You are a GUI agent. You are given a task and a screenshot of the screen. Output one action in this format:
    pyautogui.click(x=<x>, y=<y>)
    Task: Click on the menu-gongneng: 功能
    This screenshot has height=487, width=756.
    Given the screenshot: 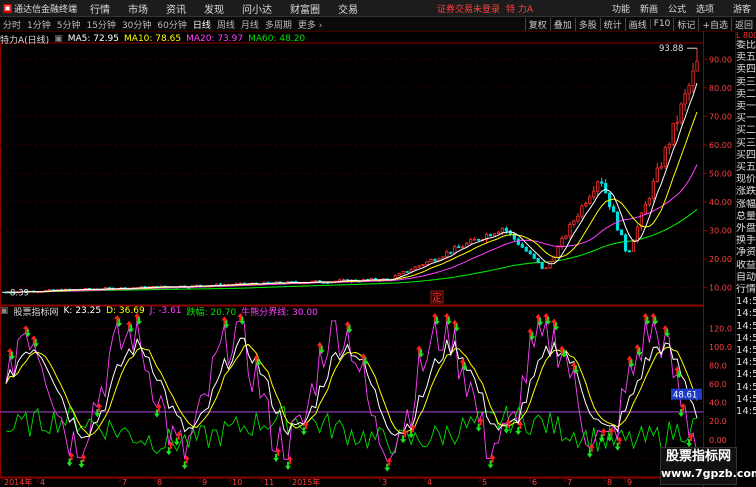 What is the action you would take?
    pyautogui.click(x=621, y=8)
    